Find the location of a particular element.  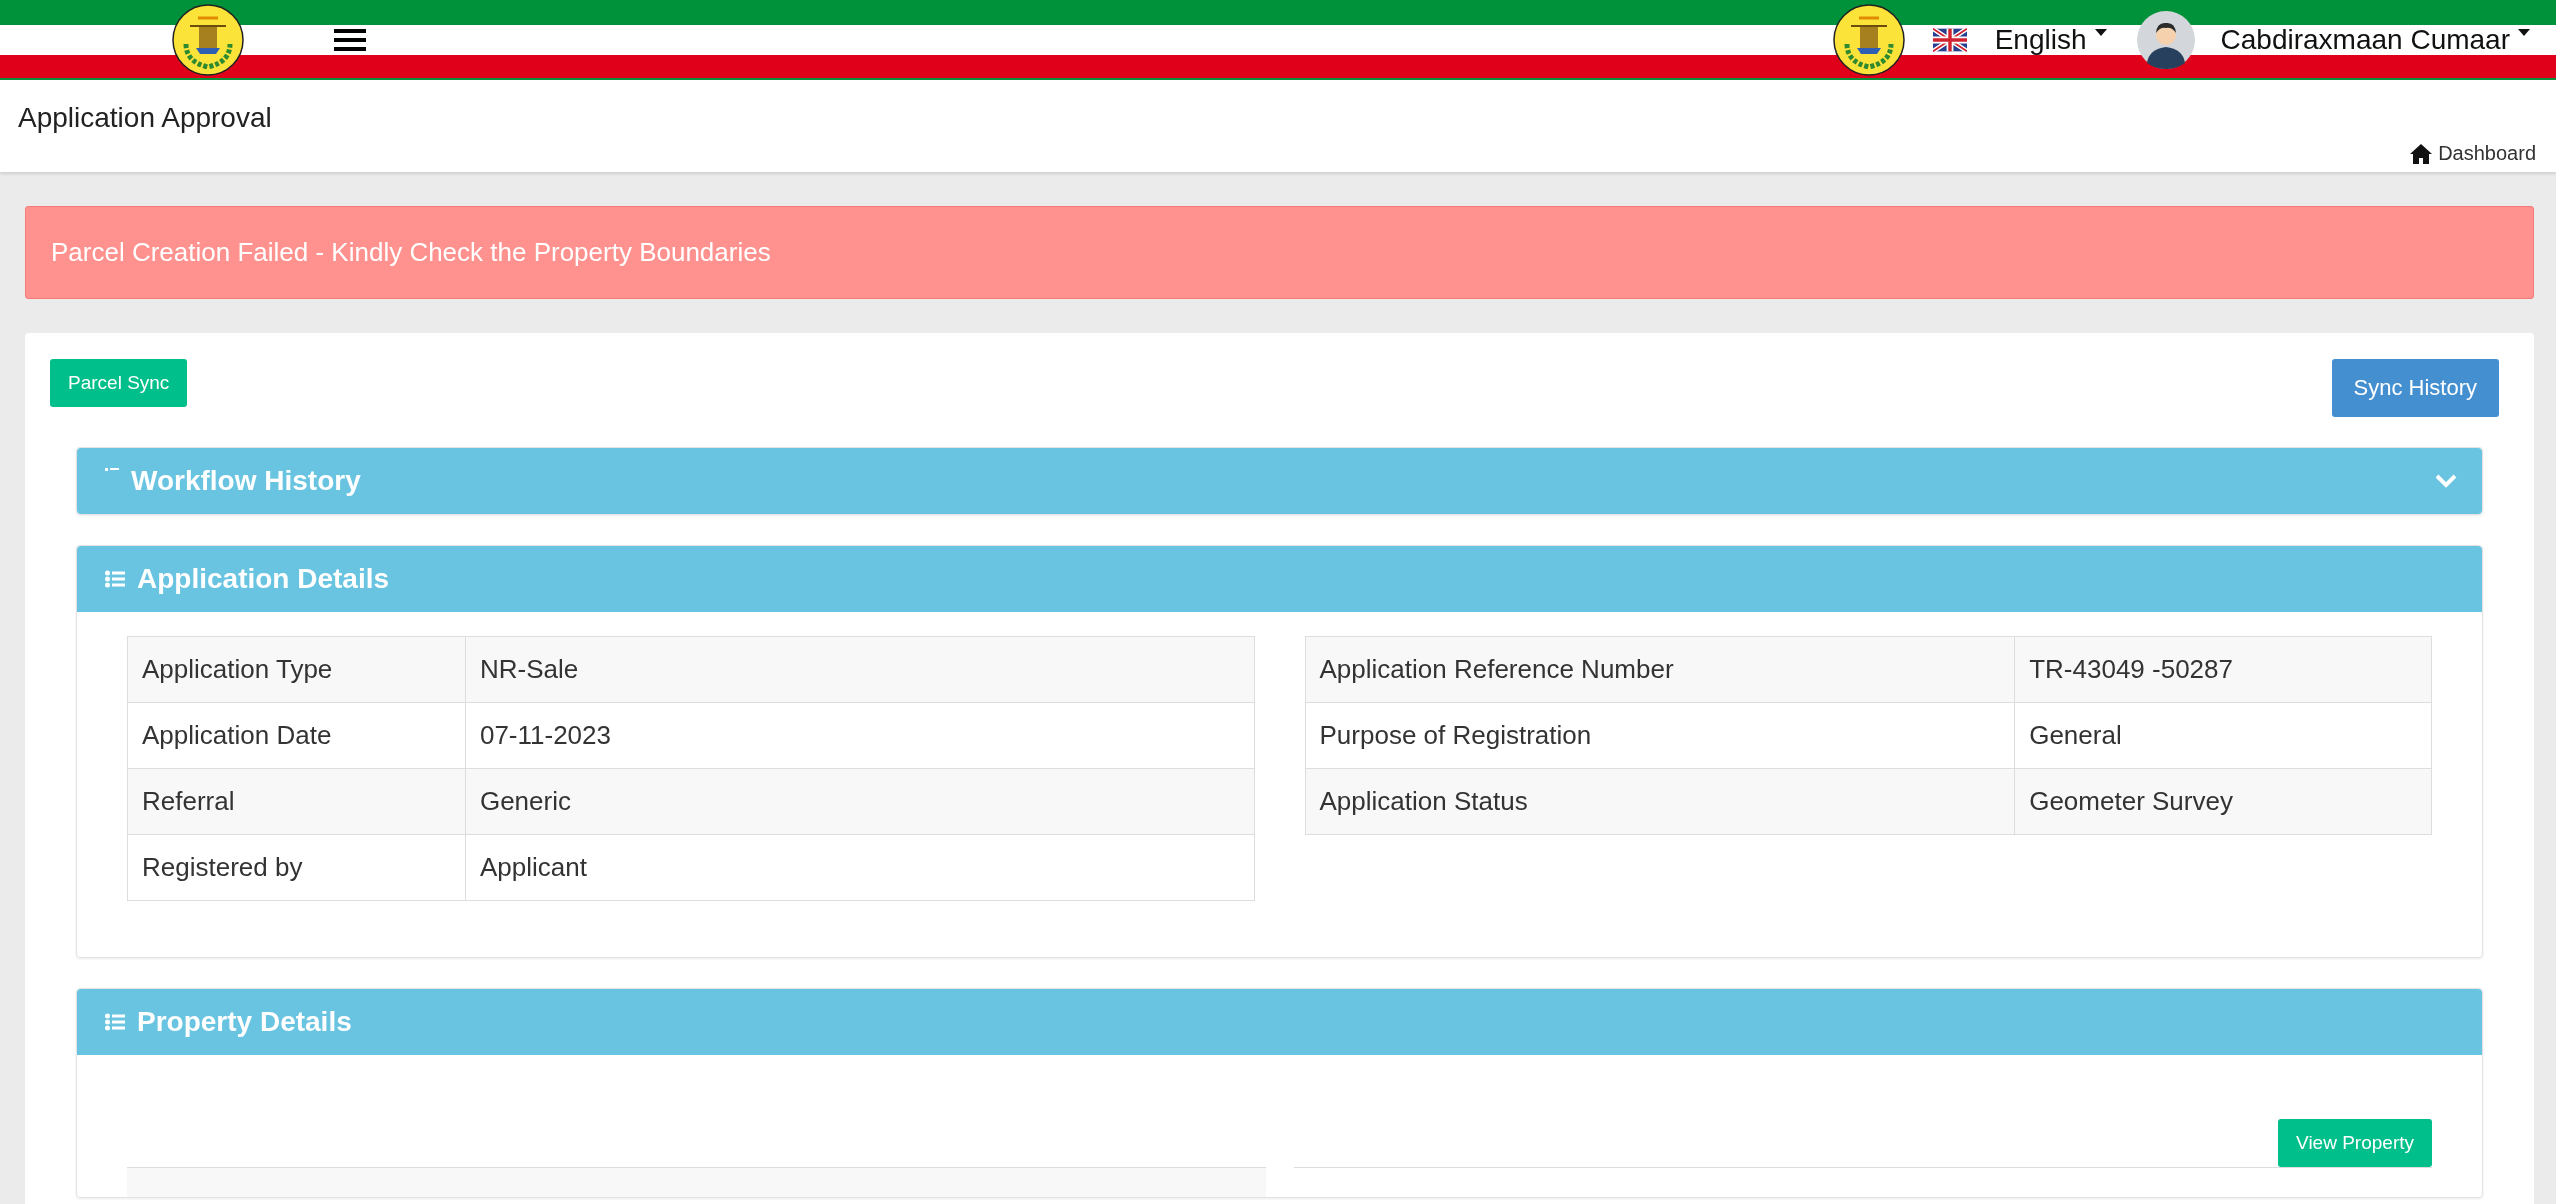

panel-title: Property Details is located at coordinates (245, 1022).